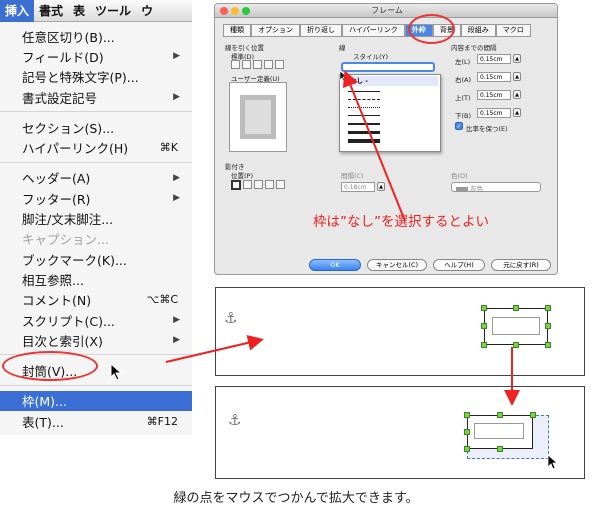  What do you see at coordinates (390, 81) in the screenshot?
I see `line-style-none-option: なし -` at bounding box center [390, 81].